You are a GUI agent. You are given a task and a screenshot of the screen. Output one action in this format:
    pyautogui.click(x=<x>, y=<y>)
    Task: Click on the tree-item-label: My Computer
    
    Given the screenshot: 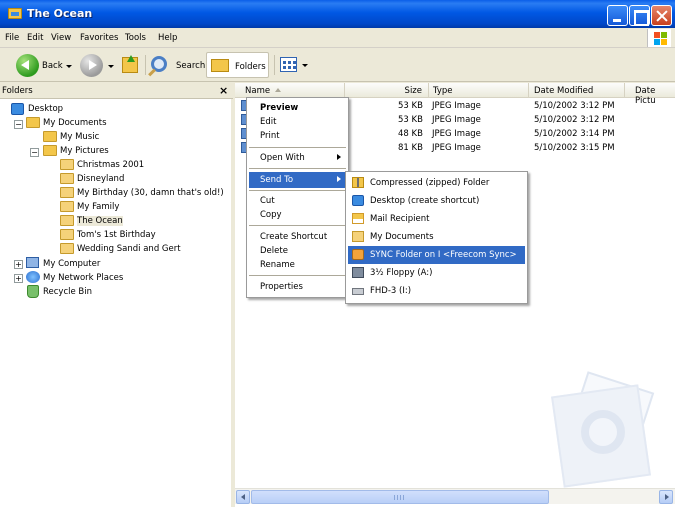 What is the action you would take?
    pyautogui.click(x=72, y=264)
    